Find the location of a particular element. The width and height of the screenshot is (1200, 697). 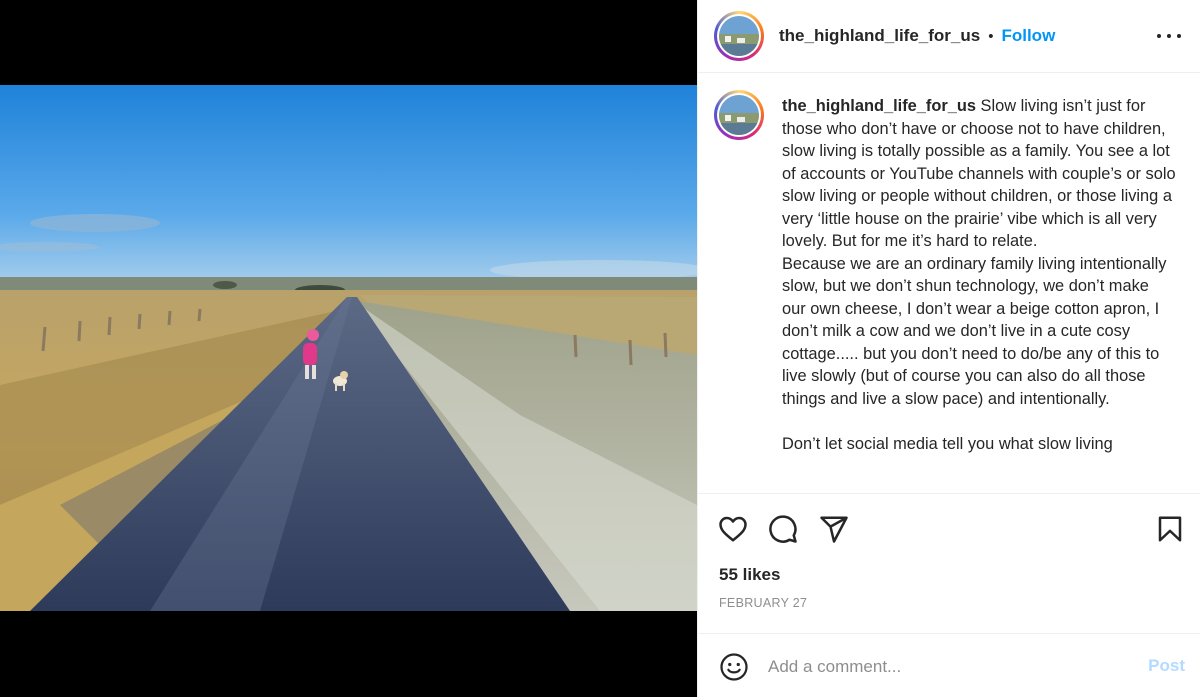

comment-bar: Post is located at coordinates (949, 665).